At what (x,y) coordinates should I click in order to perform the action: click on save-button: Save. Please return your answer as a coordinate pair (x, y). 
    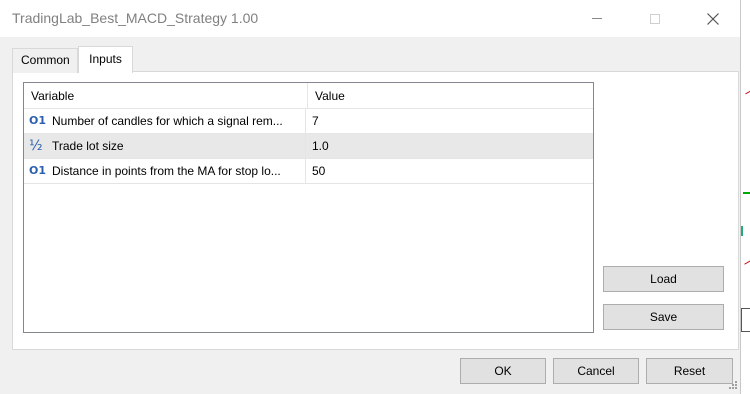
    Looking at the image, I should click on (663, 317).